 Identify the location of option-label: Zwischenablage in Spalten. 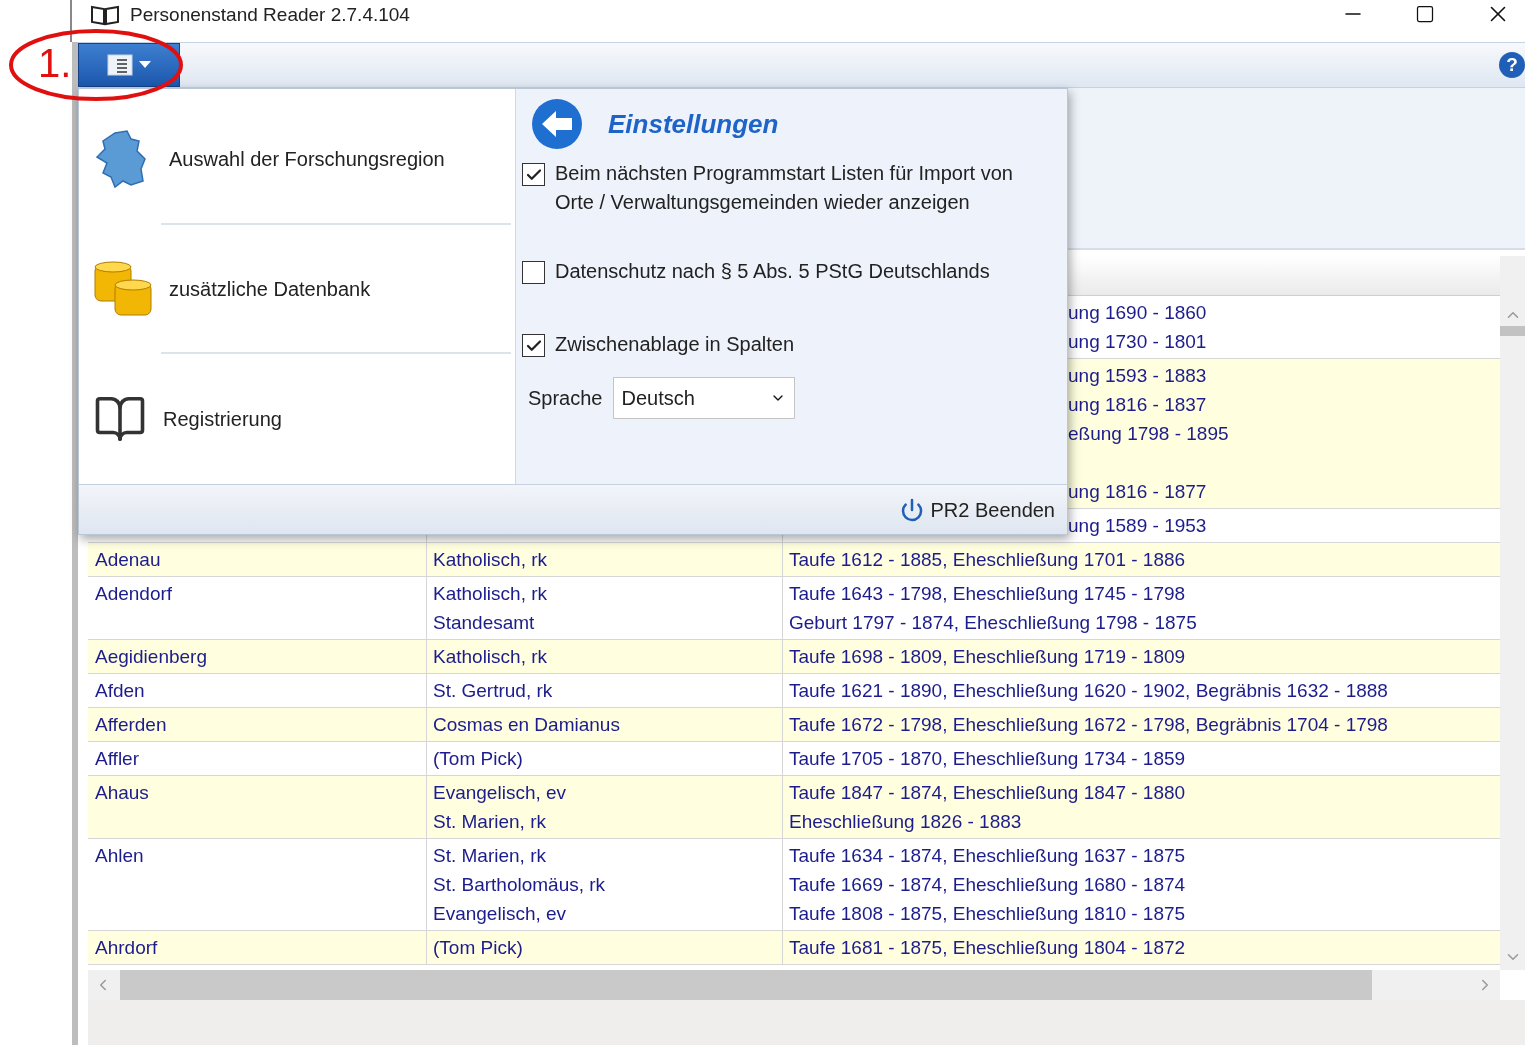
(675, 344).